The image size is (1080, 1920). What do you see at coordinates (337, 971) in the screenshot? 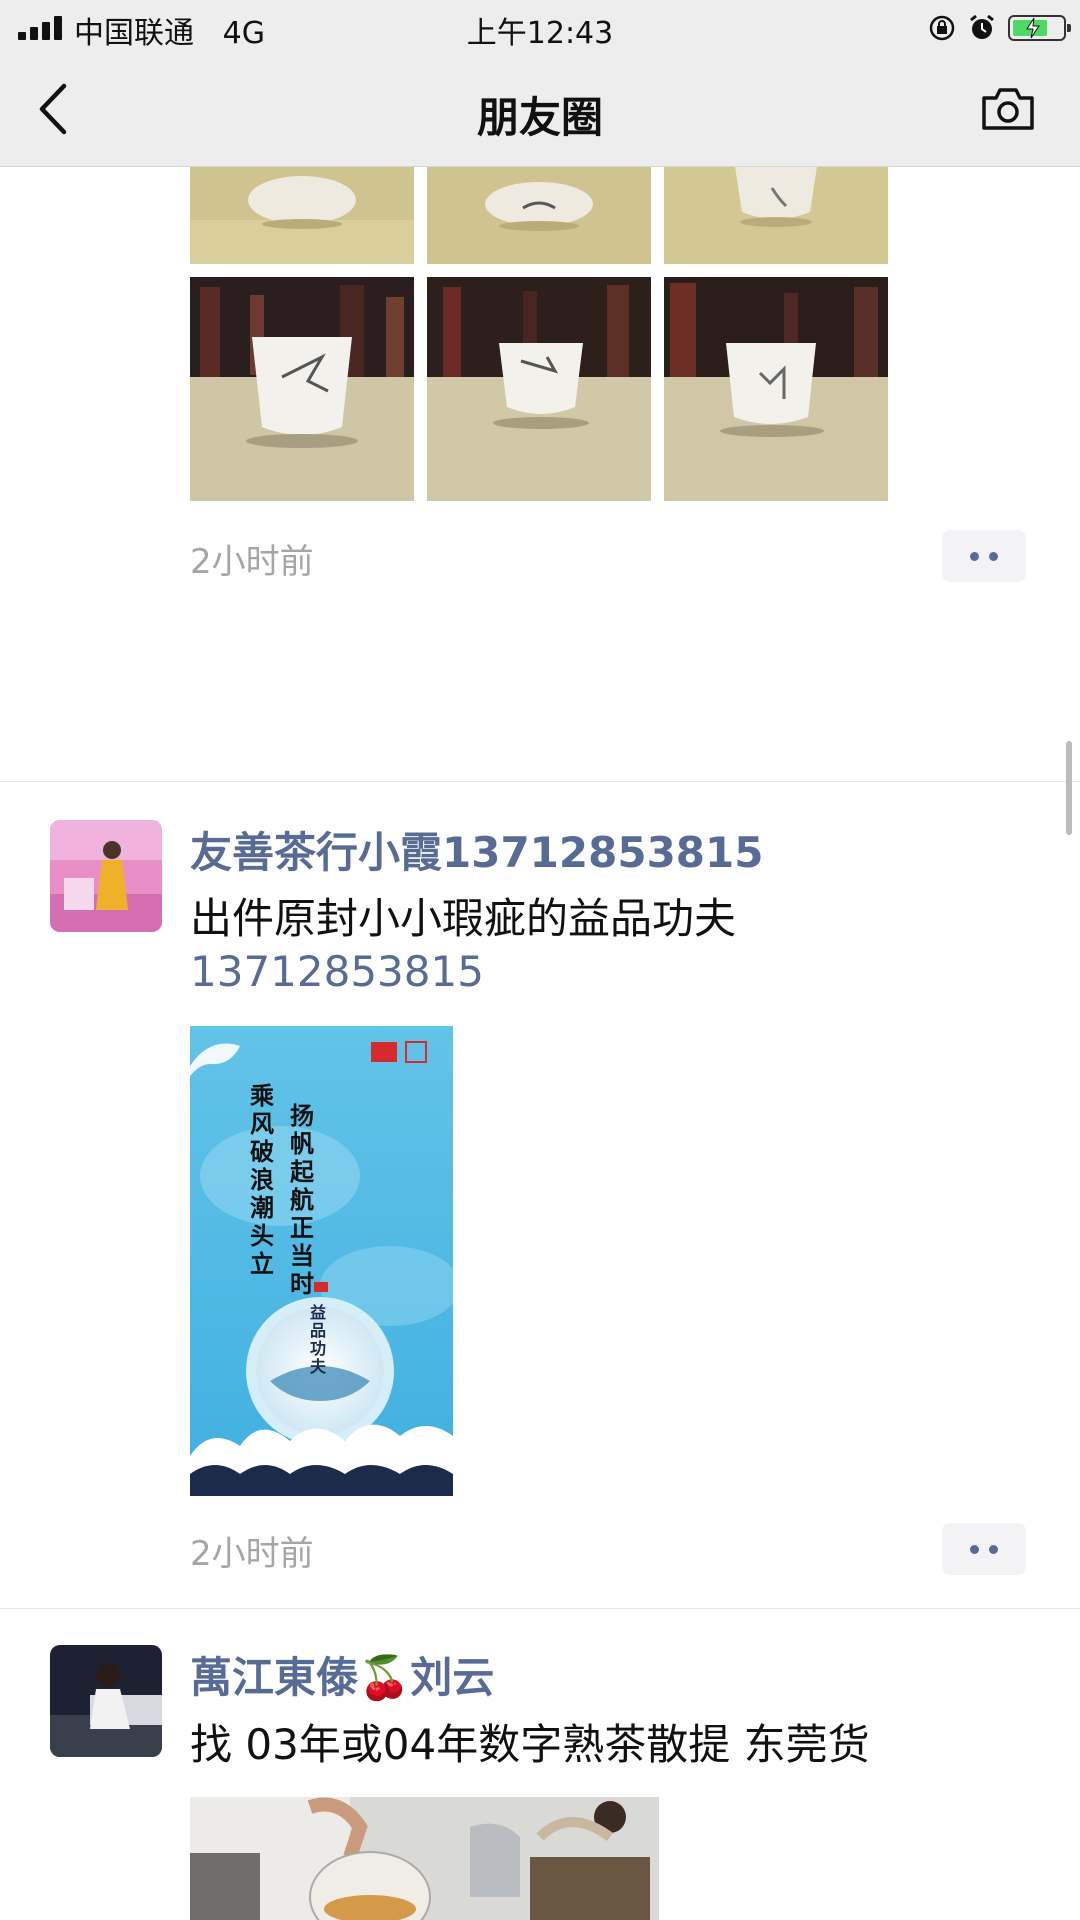
I see `phone-link: 13712853815` at bounding box center [337, 971].